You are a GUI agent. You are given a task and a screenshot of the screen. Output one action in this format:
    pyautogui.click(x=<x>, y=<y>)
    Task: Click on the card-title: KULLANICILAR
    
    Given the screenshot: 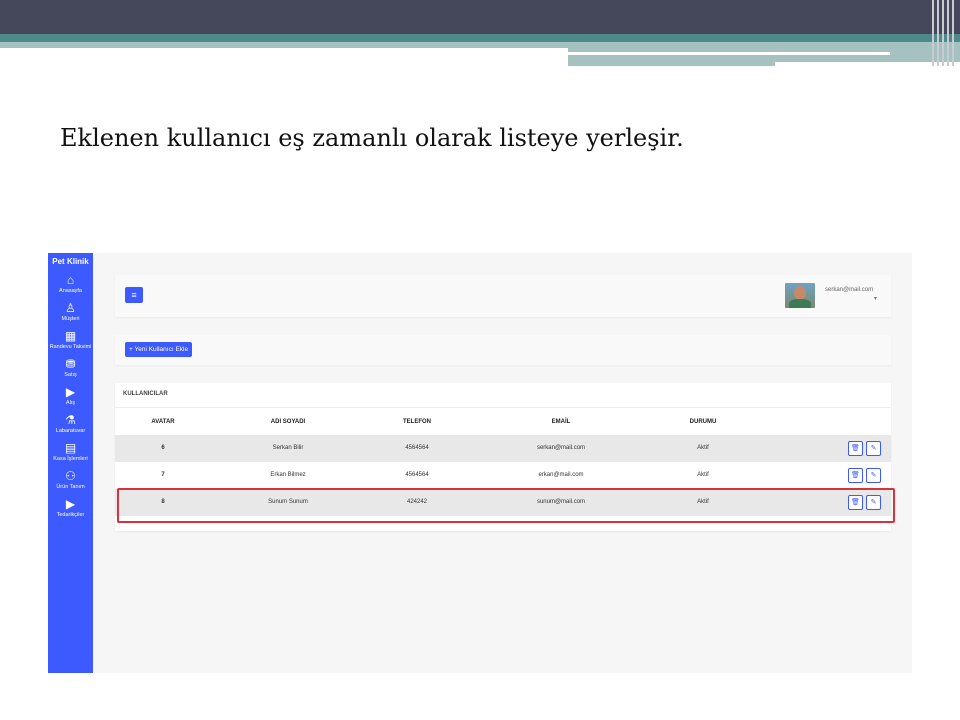 What is the action you would take?
    pyautogui.click(x=145, y=394)
    